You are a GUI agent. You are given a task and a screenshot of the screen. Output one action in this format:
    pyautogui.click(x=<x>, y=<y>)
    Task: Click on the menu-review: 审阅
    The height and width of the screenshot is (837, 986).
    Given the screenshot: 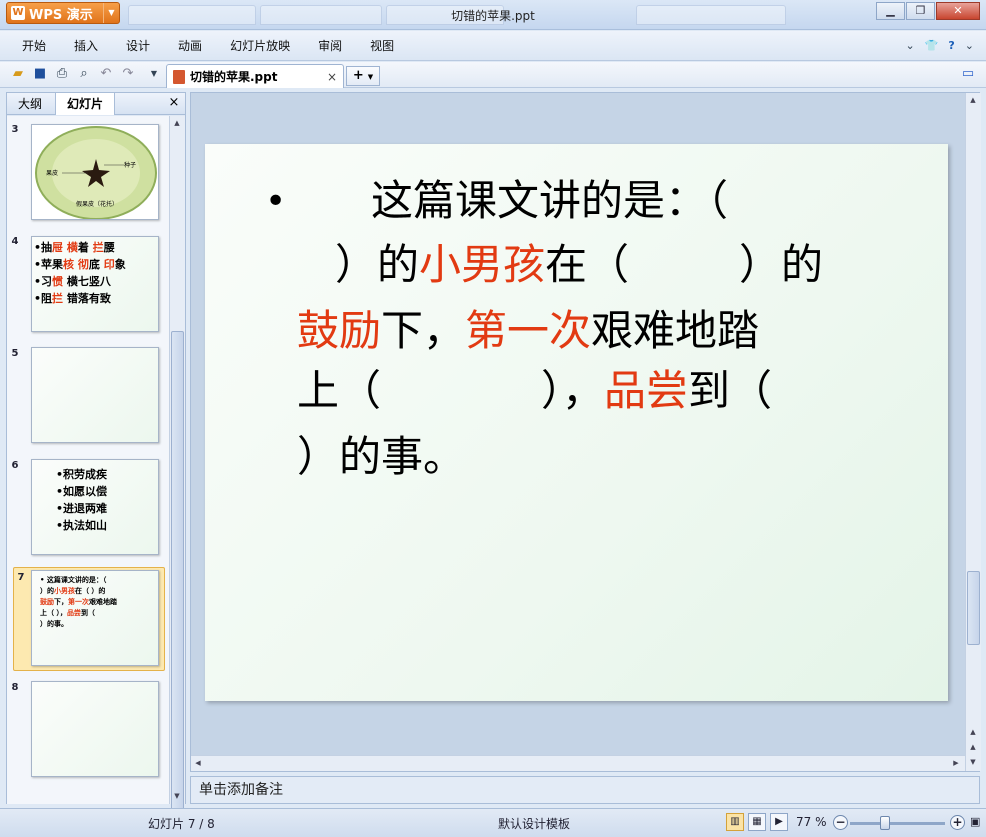 What is the action you would take?
    pyautogui.click(x=330, y=46)
    